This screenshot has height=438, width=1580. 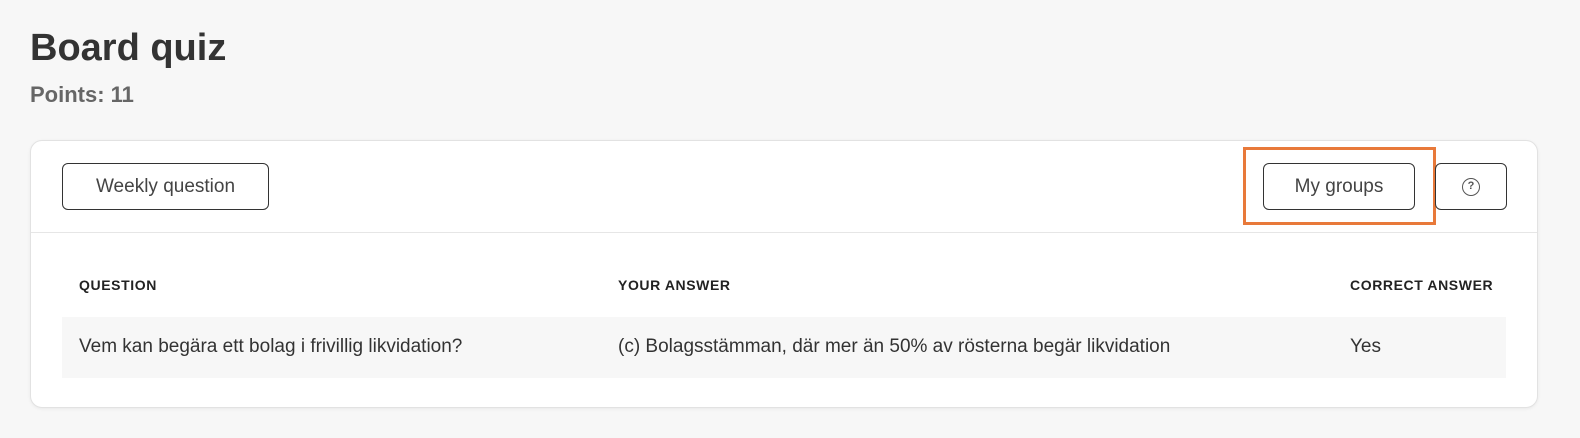 What do you see at coordinates (784, 289) in the screenshot?
I see `table-header: QUESTION YOUR ANSWER CORRECT ANSWER` at bounding box center [784, 289].